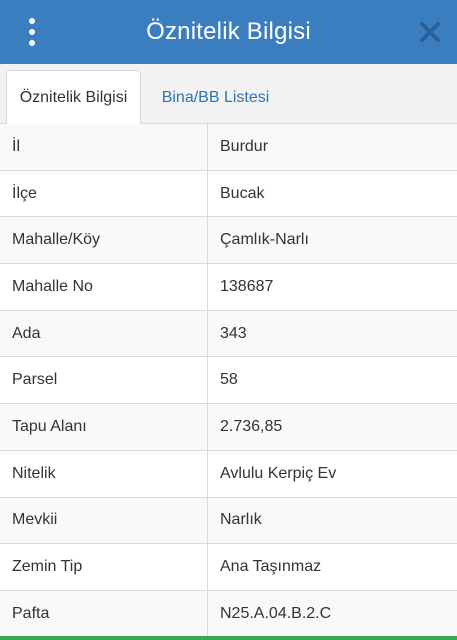 The width and height of the screenshot is (457, 640). What do you see at coordinates (104, 380) in the screenshot?
I see `attribute-key: Parsel` at bounding box center [104, 380].